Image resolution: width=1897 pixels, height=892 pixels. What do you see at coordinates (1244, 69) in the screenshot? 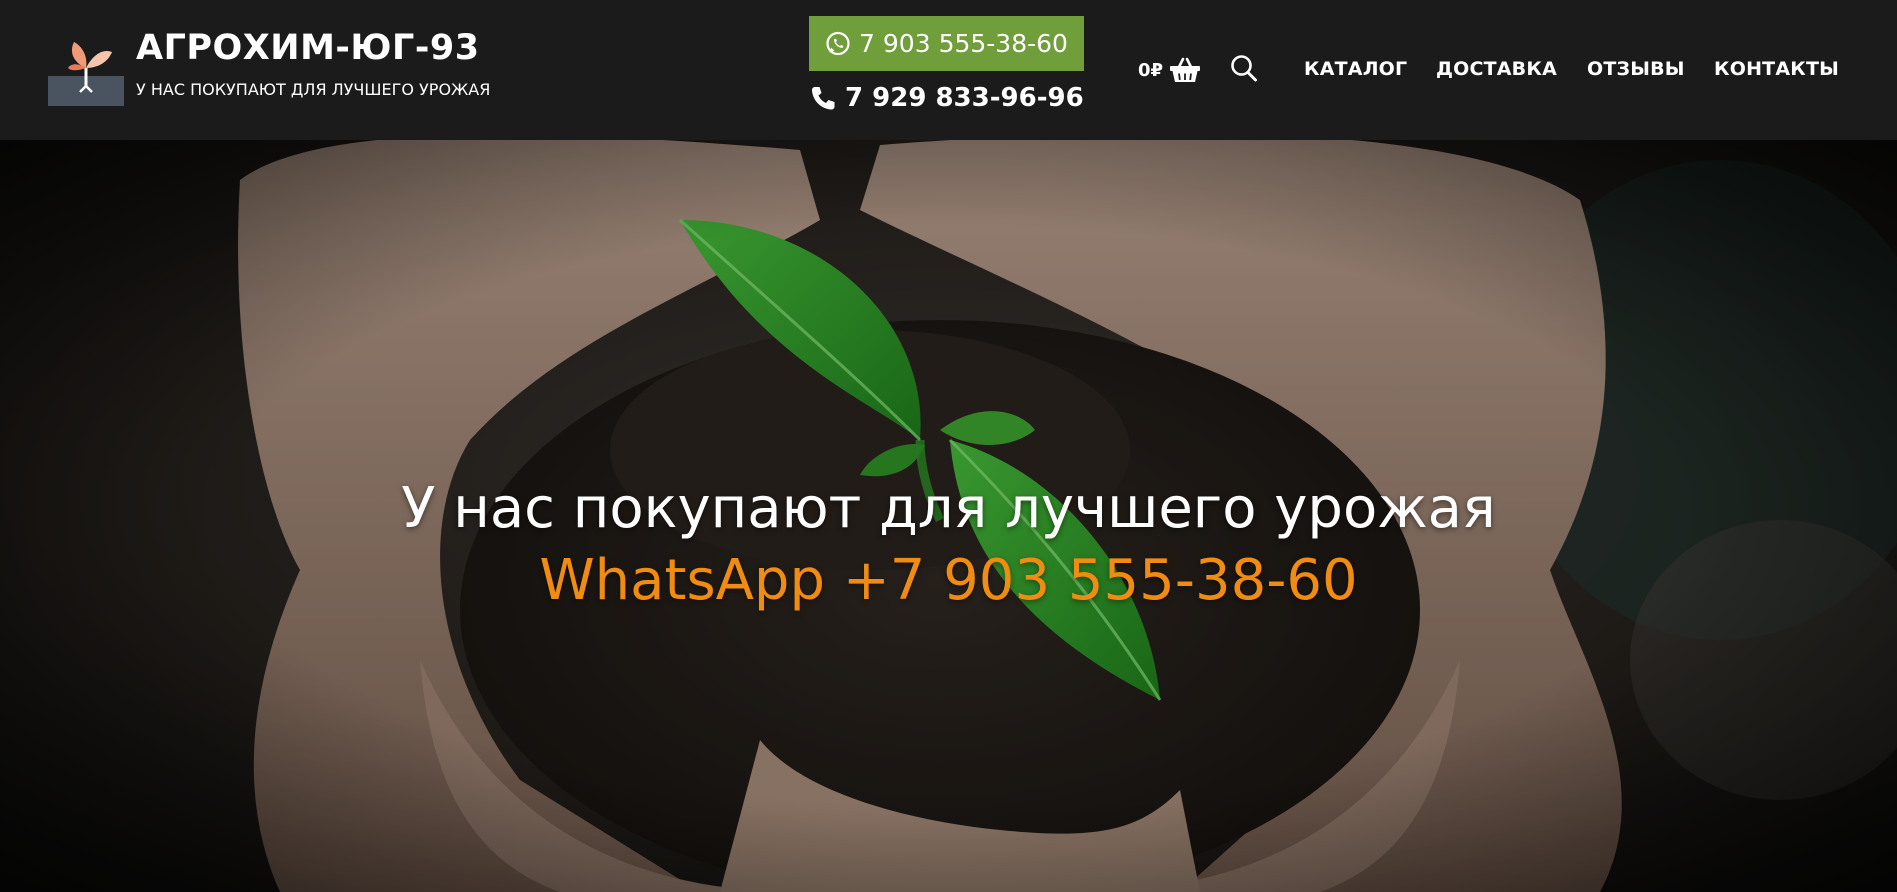
I see `search-icon` at bounding box center [1244, 69].